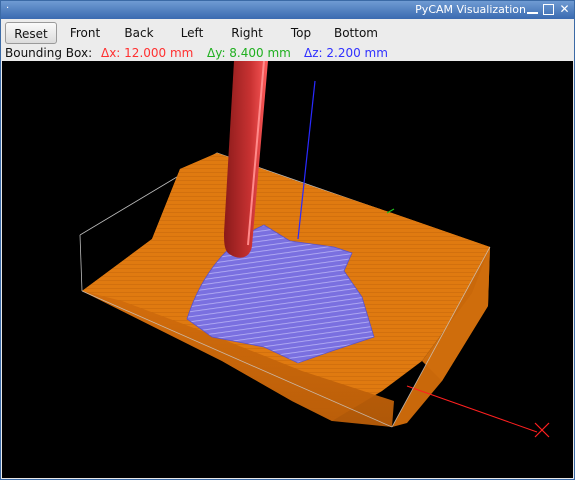 The width and height of the screenshot is (575, 480). I want to click on bottom-view-button: Bottom, so click(356, 33).